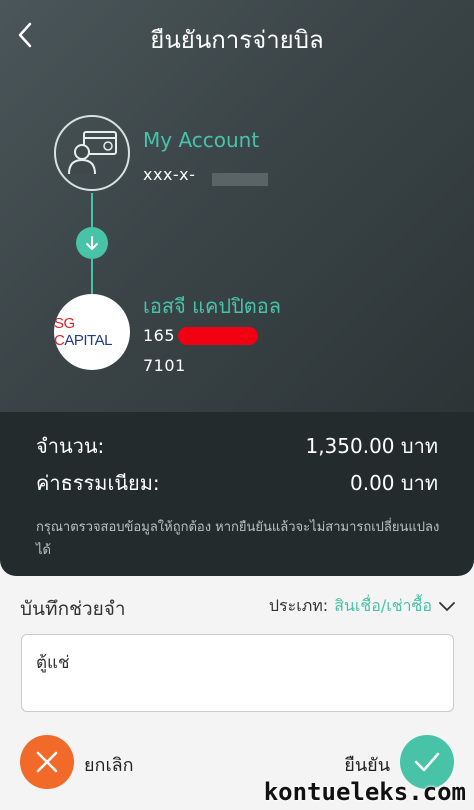 The image size is (474, 810). Describe the element at coordinates (70, 446) in the screenshot. I see `amount-label: จำนวน:` at that location.